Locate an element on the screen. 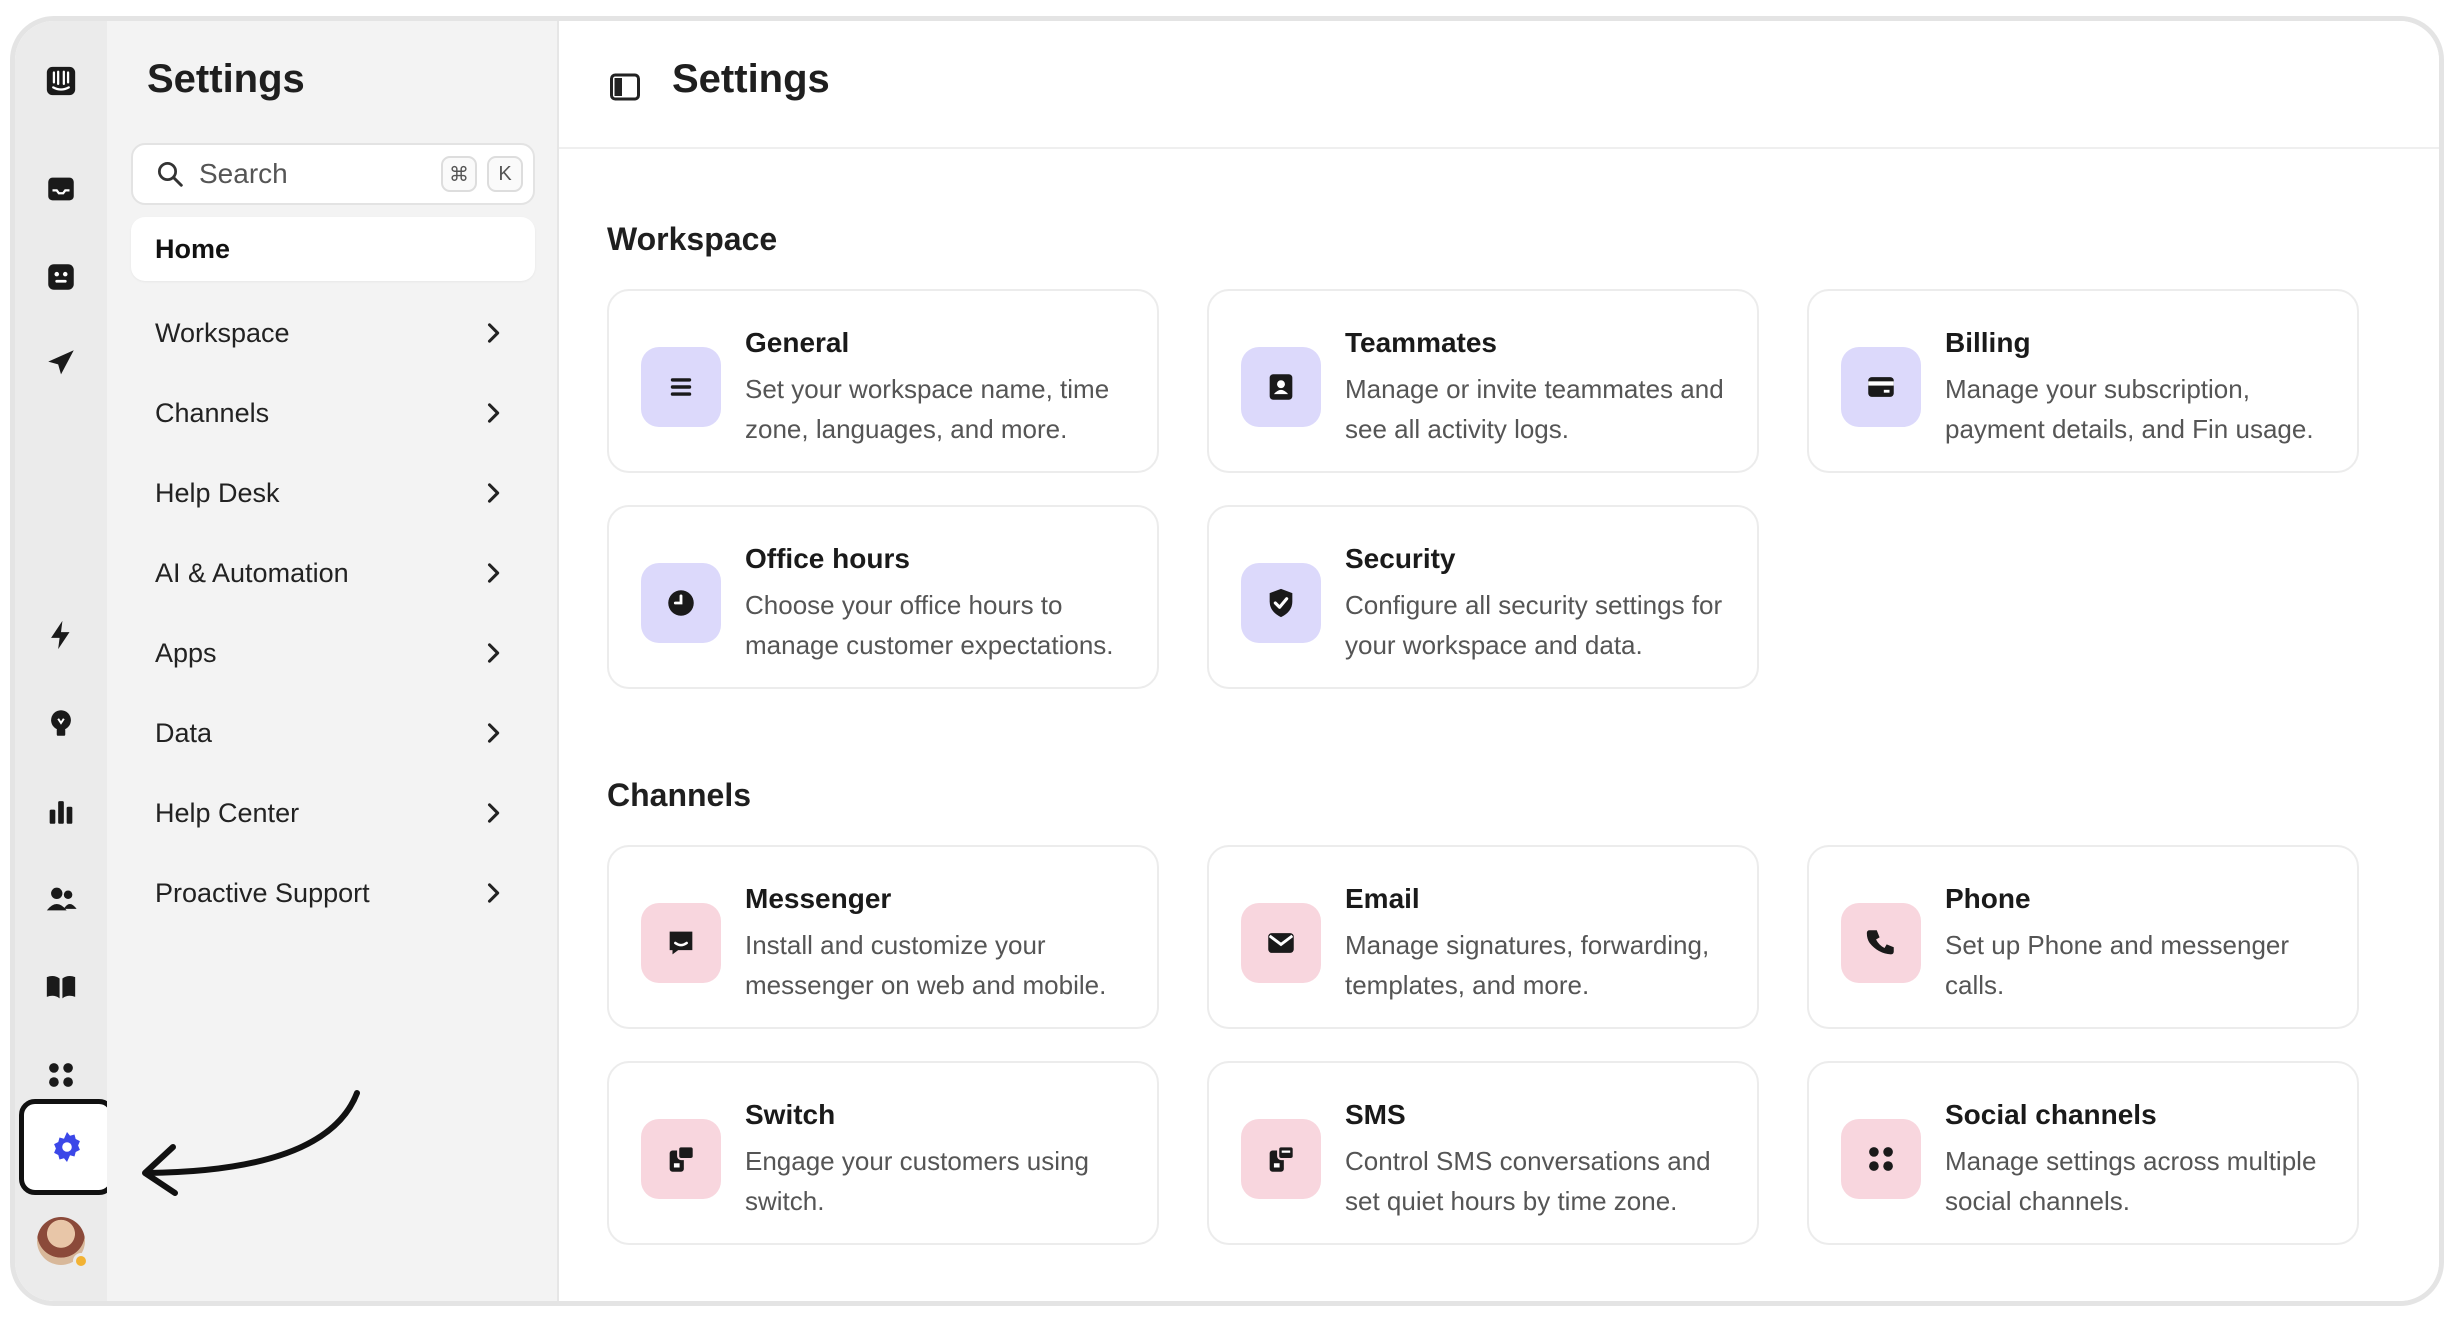 This screenshot has width=2458, height=1320. annotation-arrow-icon is located at coordinates (251, 1143).